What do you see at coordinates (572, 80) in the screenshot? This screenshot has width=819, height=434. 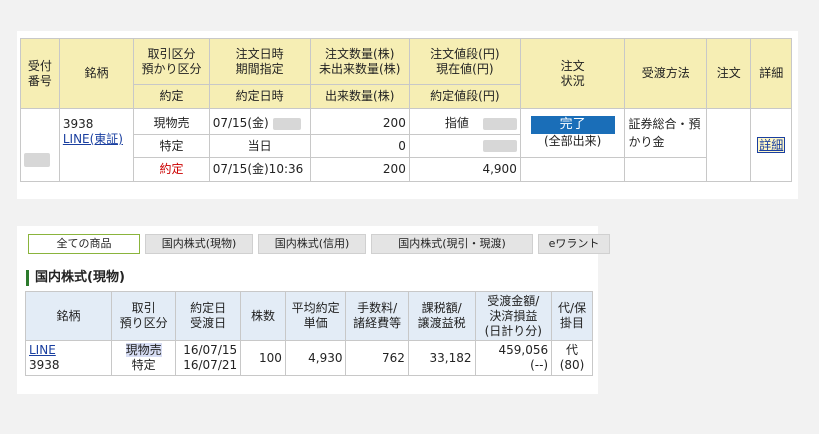 I see `header-text: 状況` at bounding box center [572, 80].